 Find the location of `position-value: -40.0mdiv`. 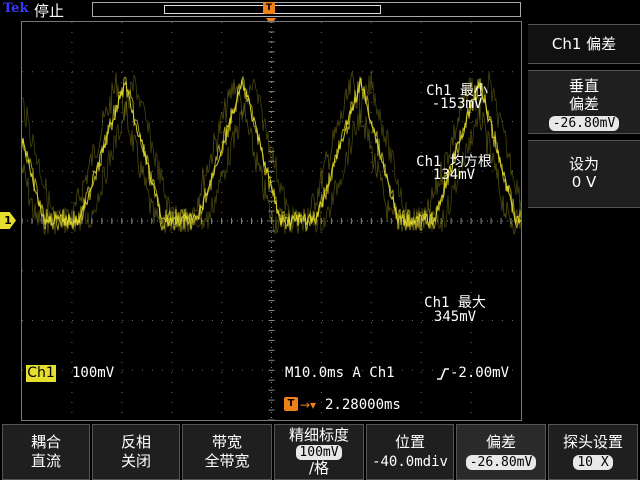

position-value: -40.0mdiv is located at coordinates (410, 462).